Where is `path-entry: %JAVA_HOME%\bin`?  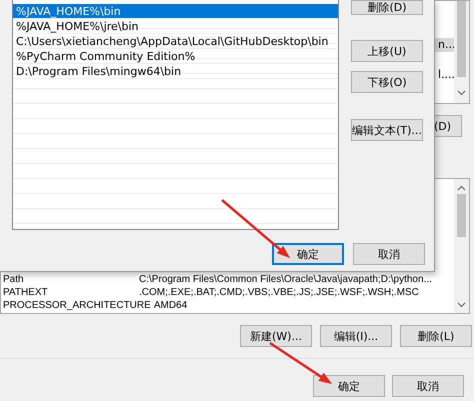 path-entry: %JAVA_HOME%\bin is located at coordinates (175, 11).